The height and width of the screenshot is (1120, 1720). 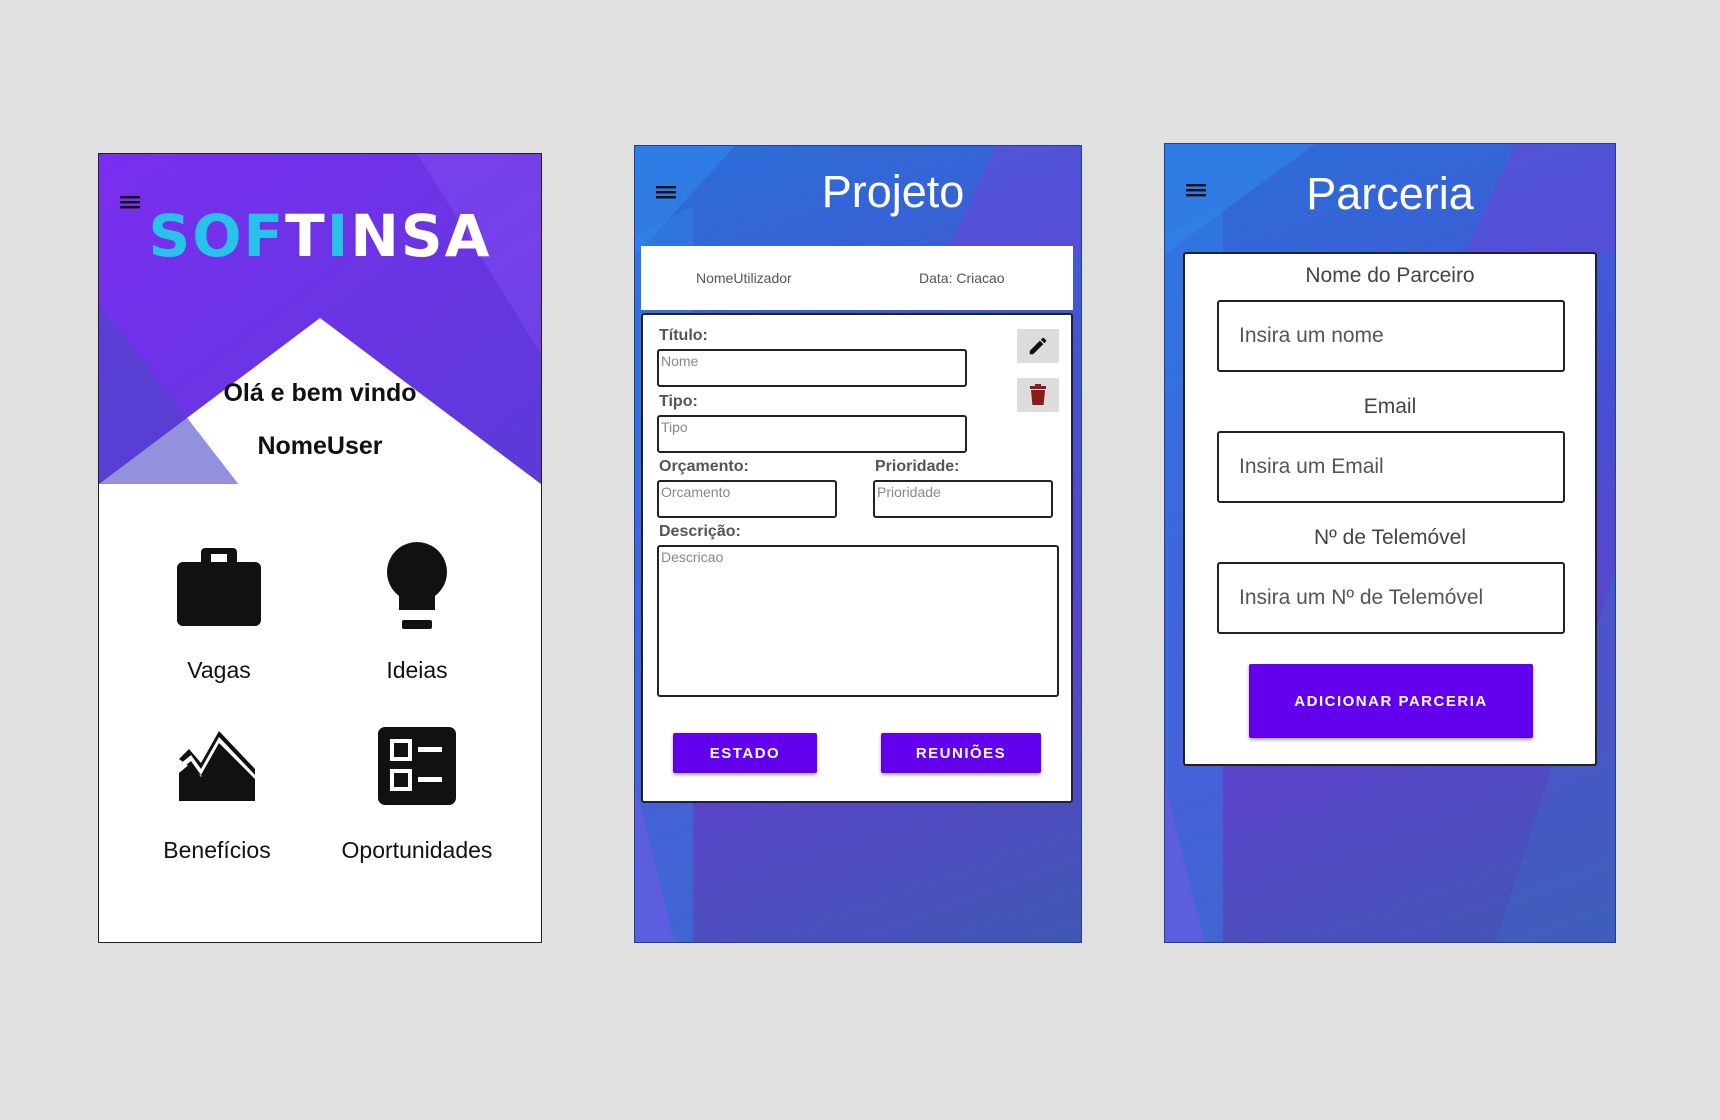 I want to click on tile-label: Benefícios, so click(x=217, y=850).